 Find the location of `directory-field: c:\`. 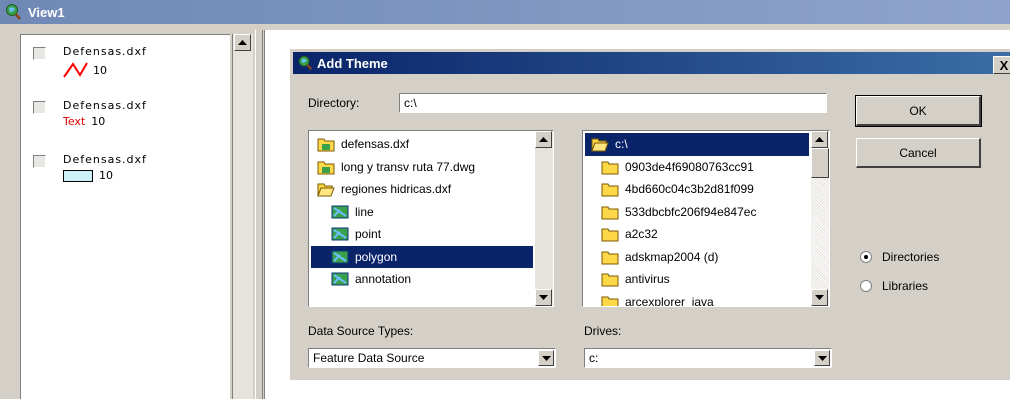

directory-field: c:\ is located at coordinates (613, 103).